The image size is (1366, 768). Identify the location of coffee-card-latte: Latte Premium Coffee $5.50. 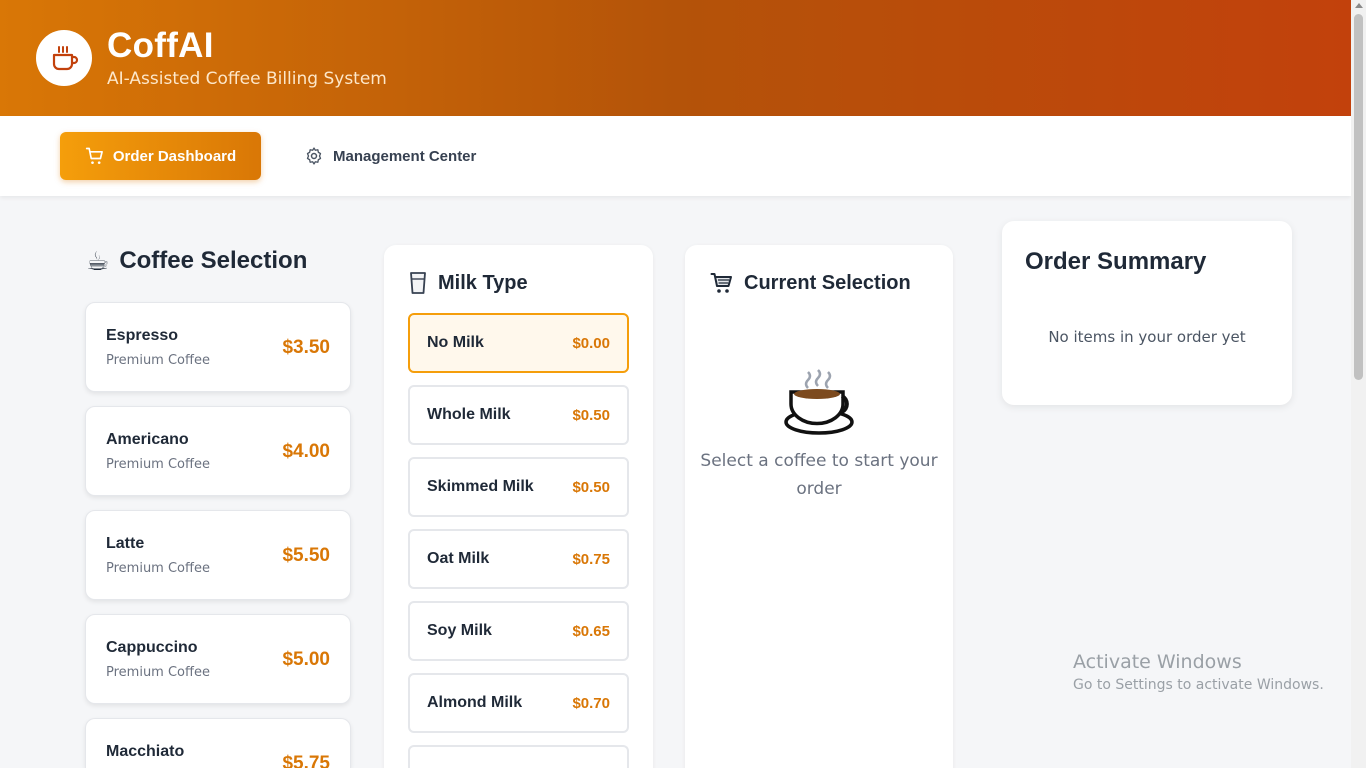
(218, 555).